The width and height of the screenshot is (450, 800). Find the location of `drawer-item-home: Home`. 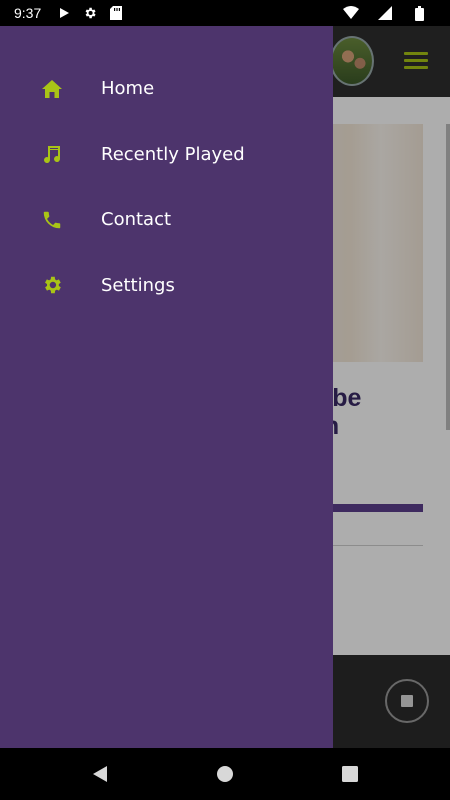

drawer-item-home: Home is located at coordinates (166, 89).